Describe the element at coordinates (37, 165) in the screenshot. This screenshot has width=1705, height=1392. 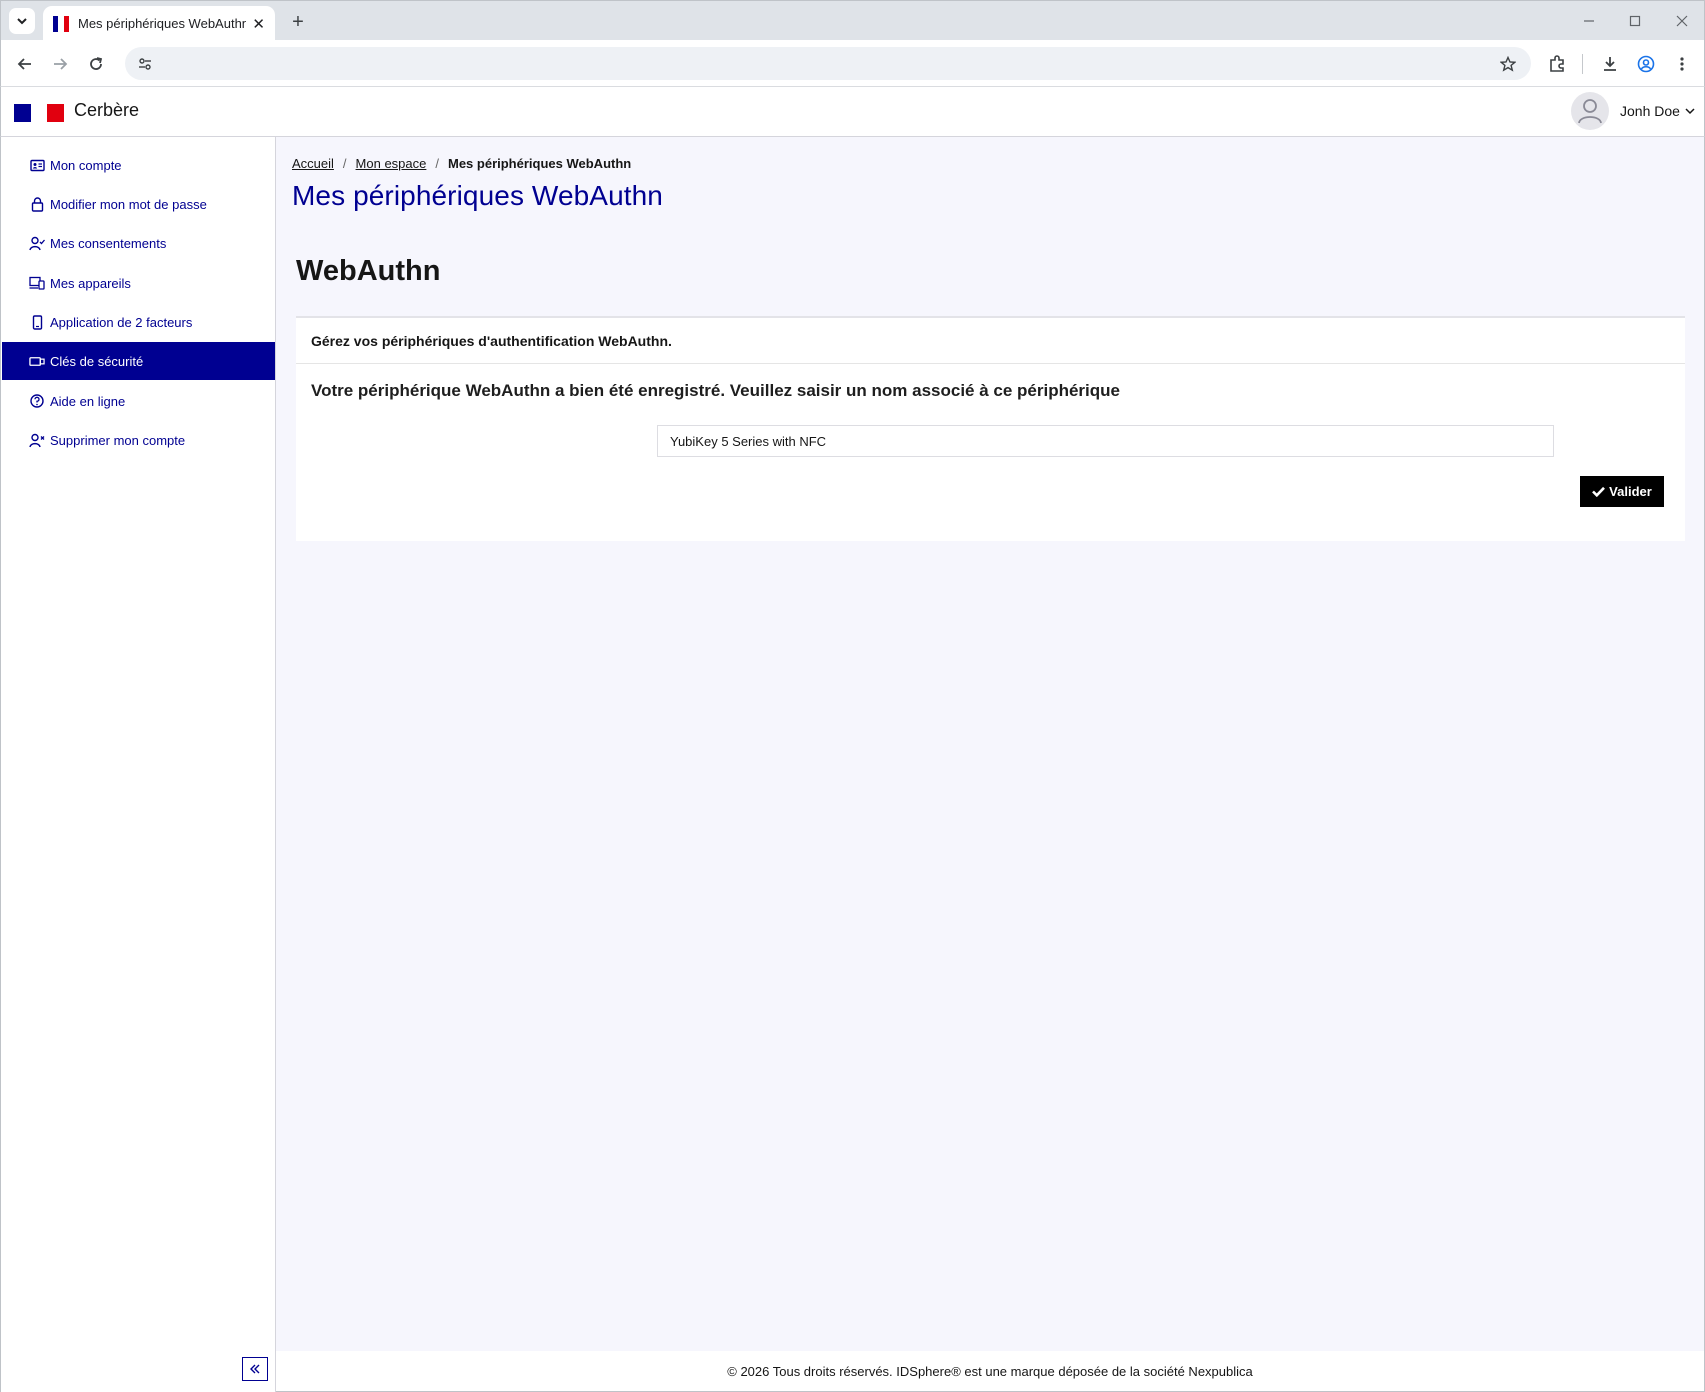
I see `id-card-icon` at that location.